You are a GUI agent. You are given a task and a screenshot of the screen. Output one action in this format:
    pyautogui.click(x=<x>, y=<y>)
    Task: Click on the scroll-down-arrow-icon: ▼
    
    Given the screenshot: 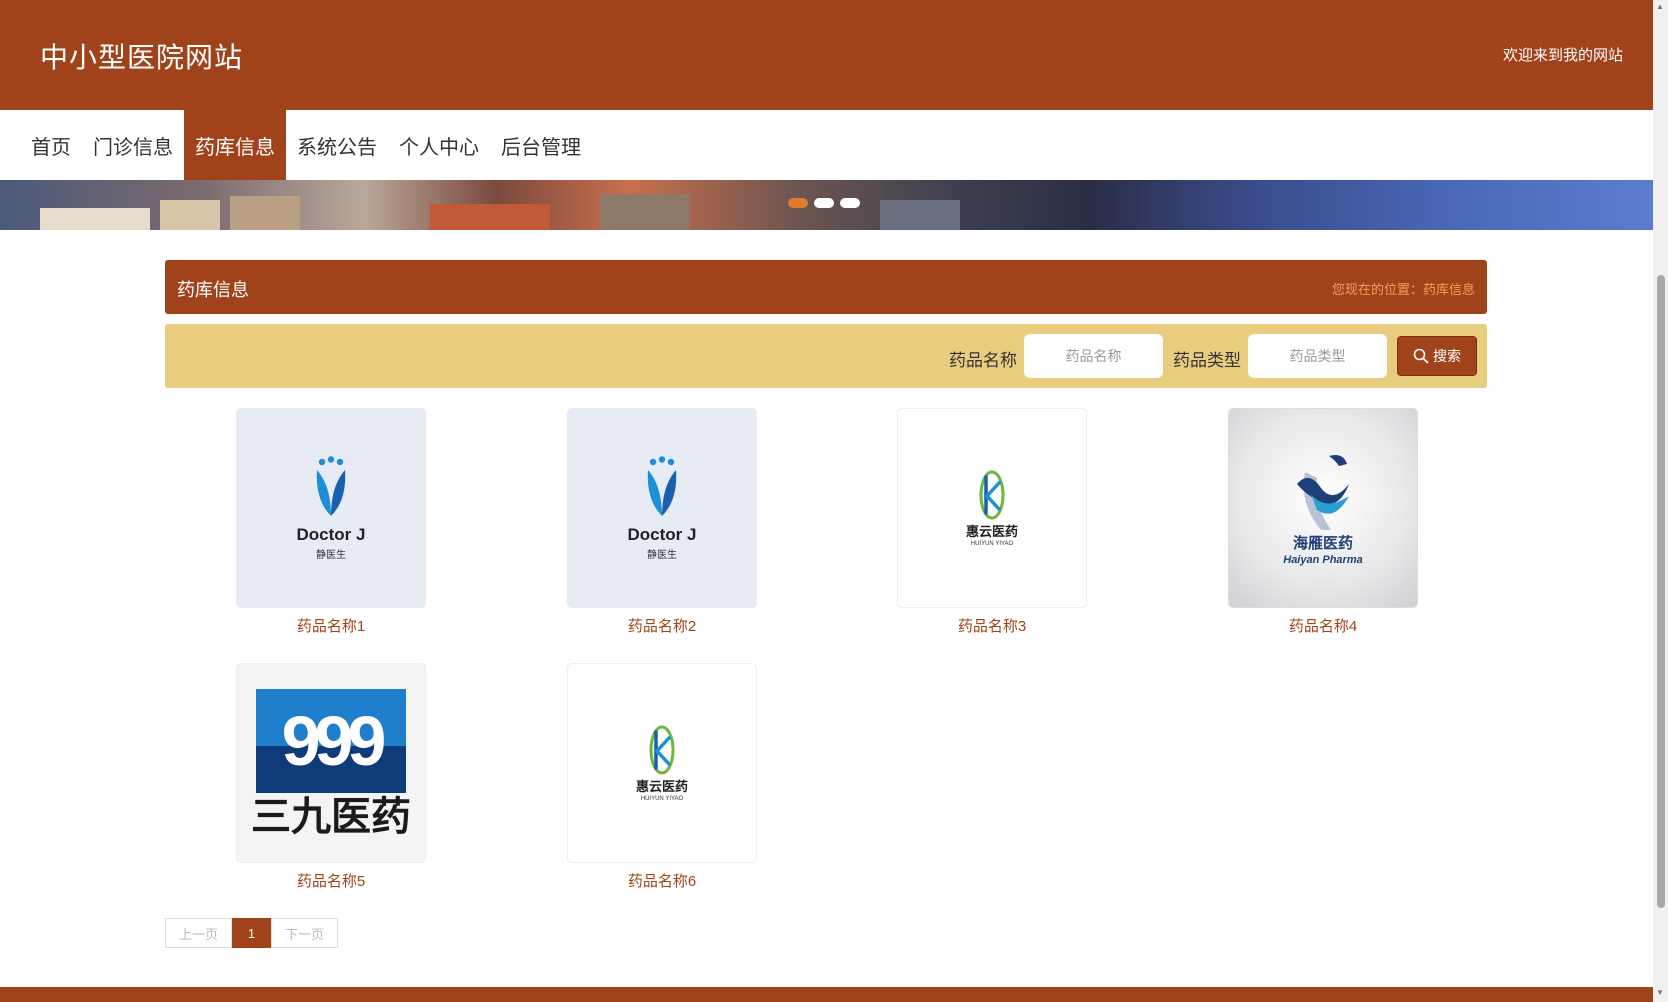 What is the action you would take?
    pyautogui.click(x=1660, y=992)
    